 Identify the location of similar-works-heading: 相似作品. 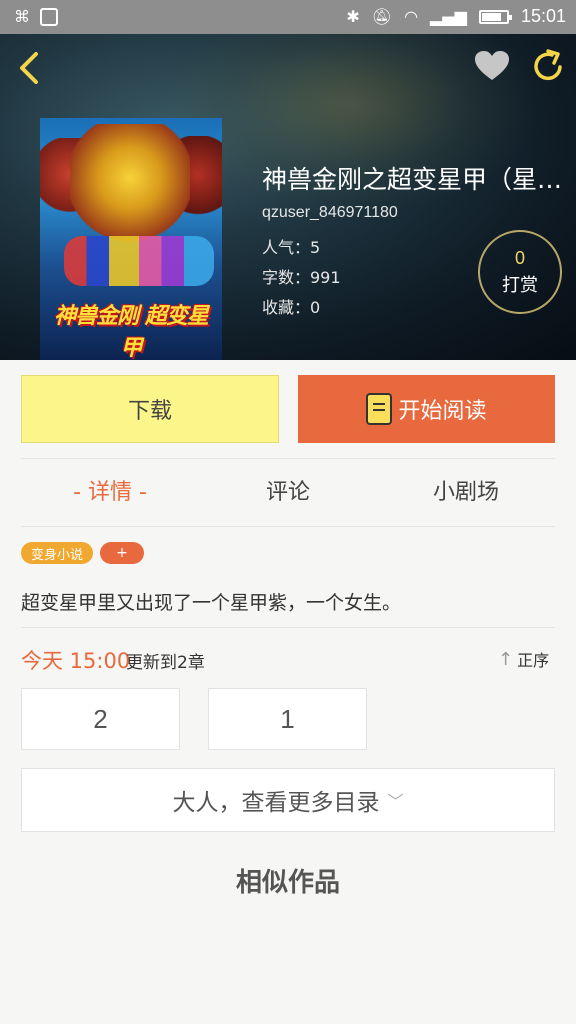
(287, 883).